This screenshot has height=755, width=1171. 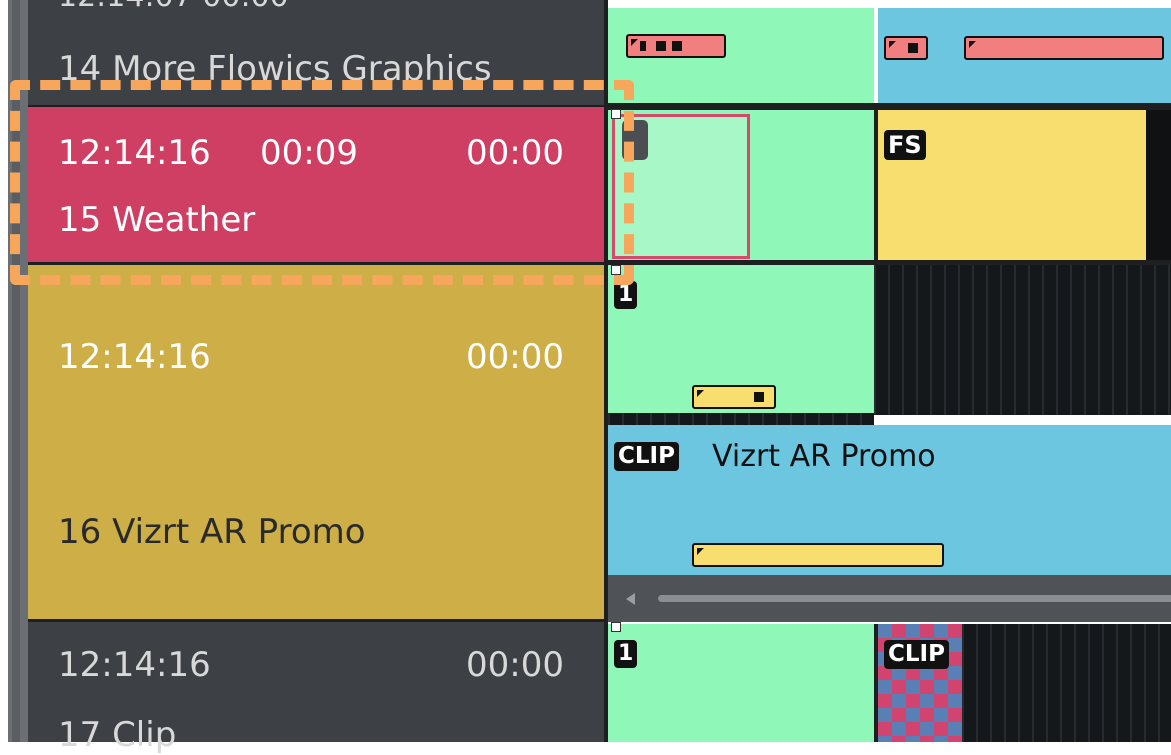 I want to click on graphic-element-long, so click(x=1064, y=48).